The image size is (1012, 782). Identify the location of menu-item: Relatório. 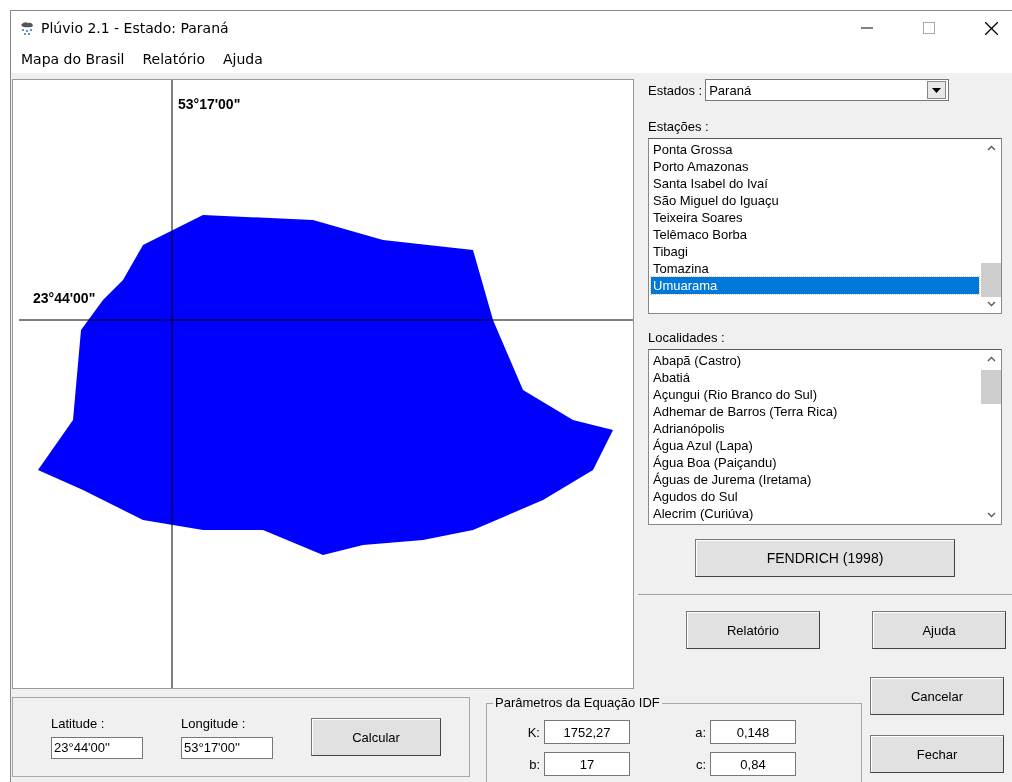
(173, 59).